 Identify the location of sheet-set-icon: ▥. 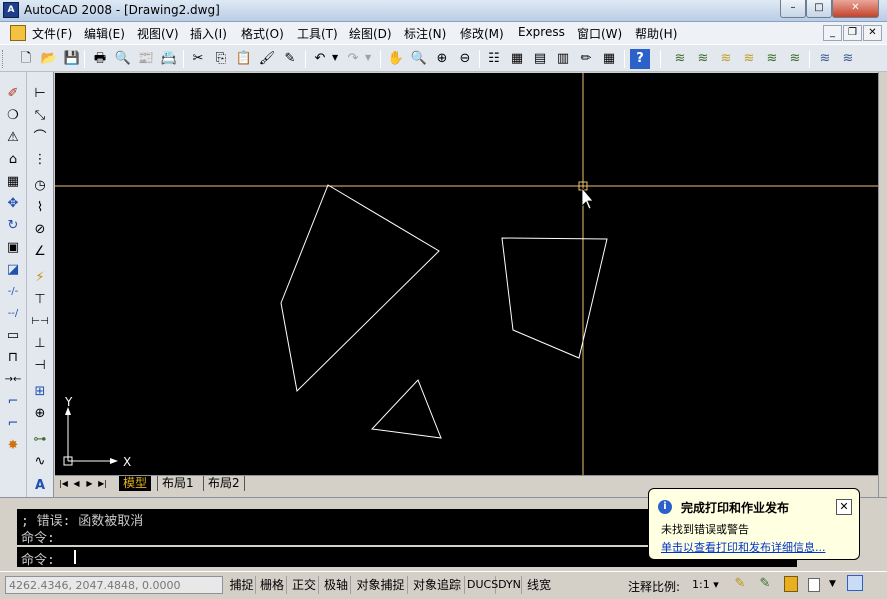
(563, 59).